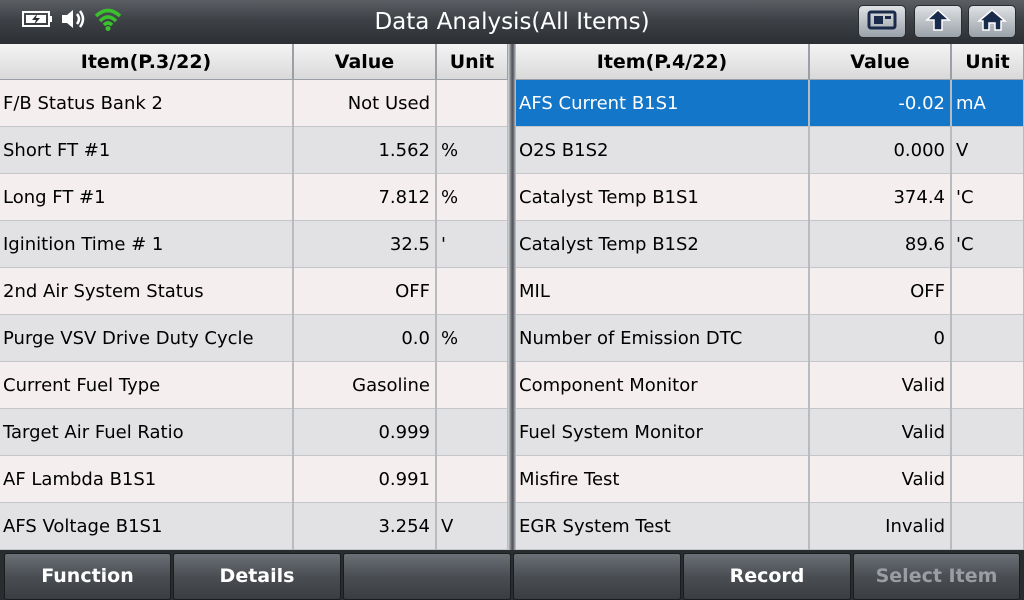 This screenshot has width=1024, height=600. I want to click on item-name: AFS Current B1S1, so click(663, 103).